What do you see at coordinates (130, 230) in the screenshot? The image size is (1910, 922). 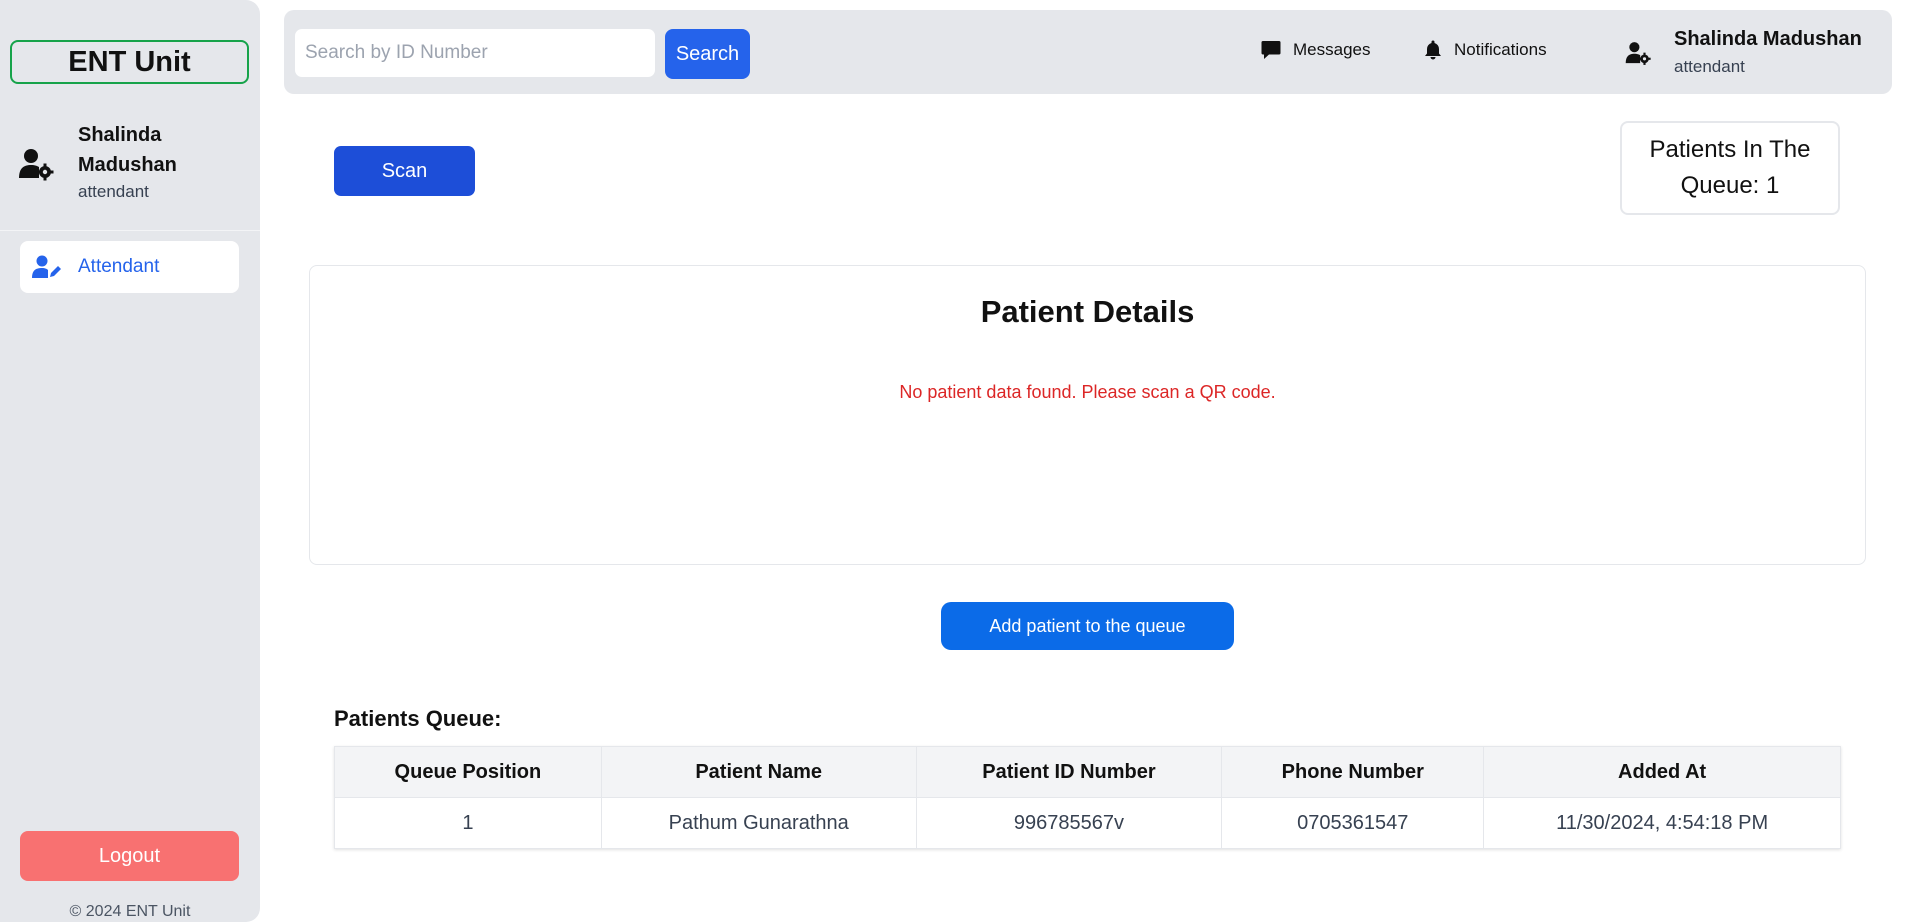 I see `sidebar-divider` at bounding box center [130, 230].